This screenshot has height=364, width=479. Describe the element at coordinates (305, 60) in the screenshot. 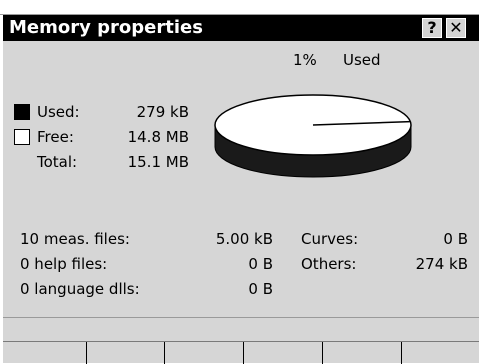

I see `used-percent: 1%` at that location.